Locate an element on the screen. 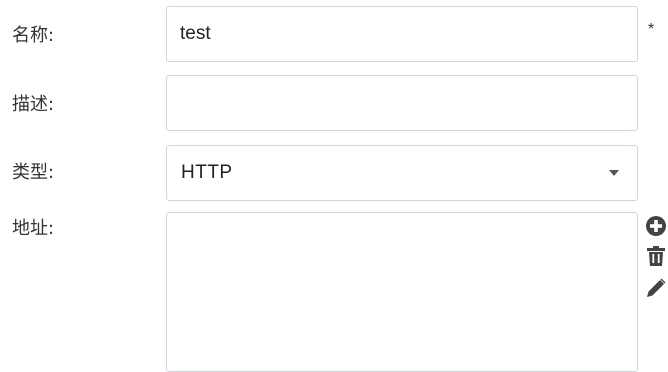 The height and width of the screenshot is (372, 668). type-select-value: HTTP is located at coordinates (207, 172).